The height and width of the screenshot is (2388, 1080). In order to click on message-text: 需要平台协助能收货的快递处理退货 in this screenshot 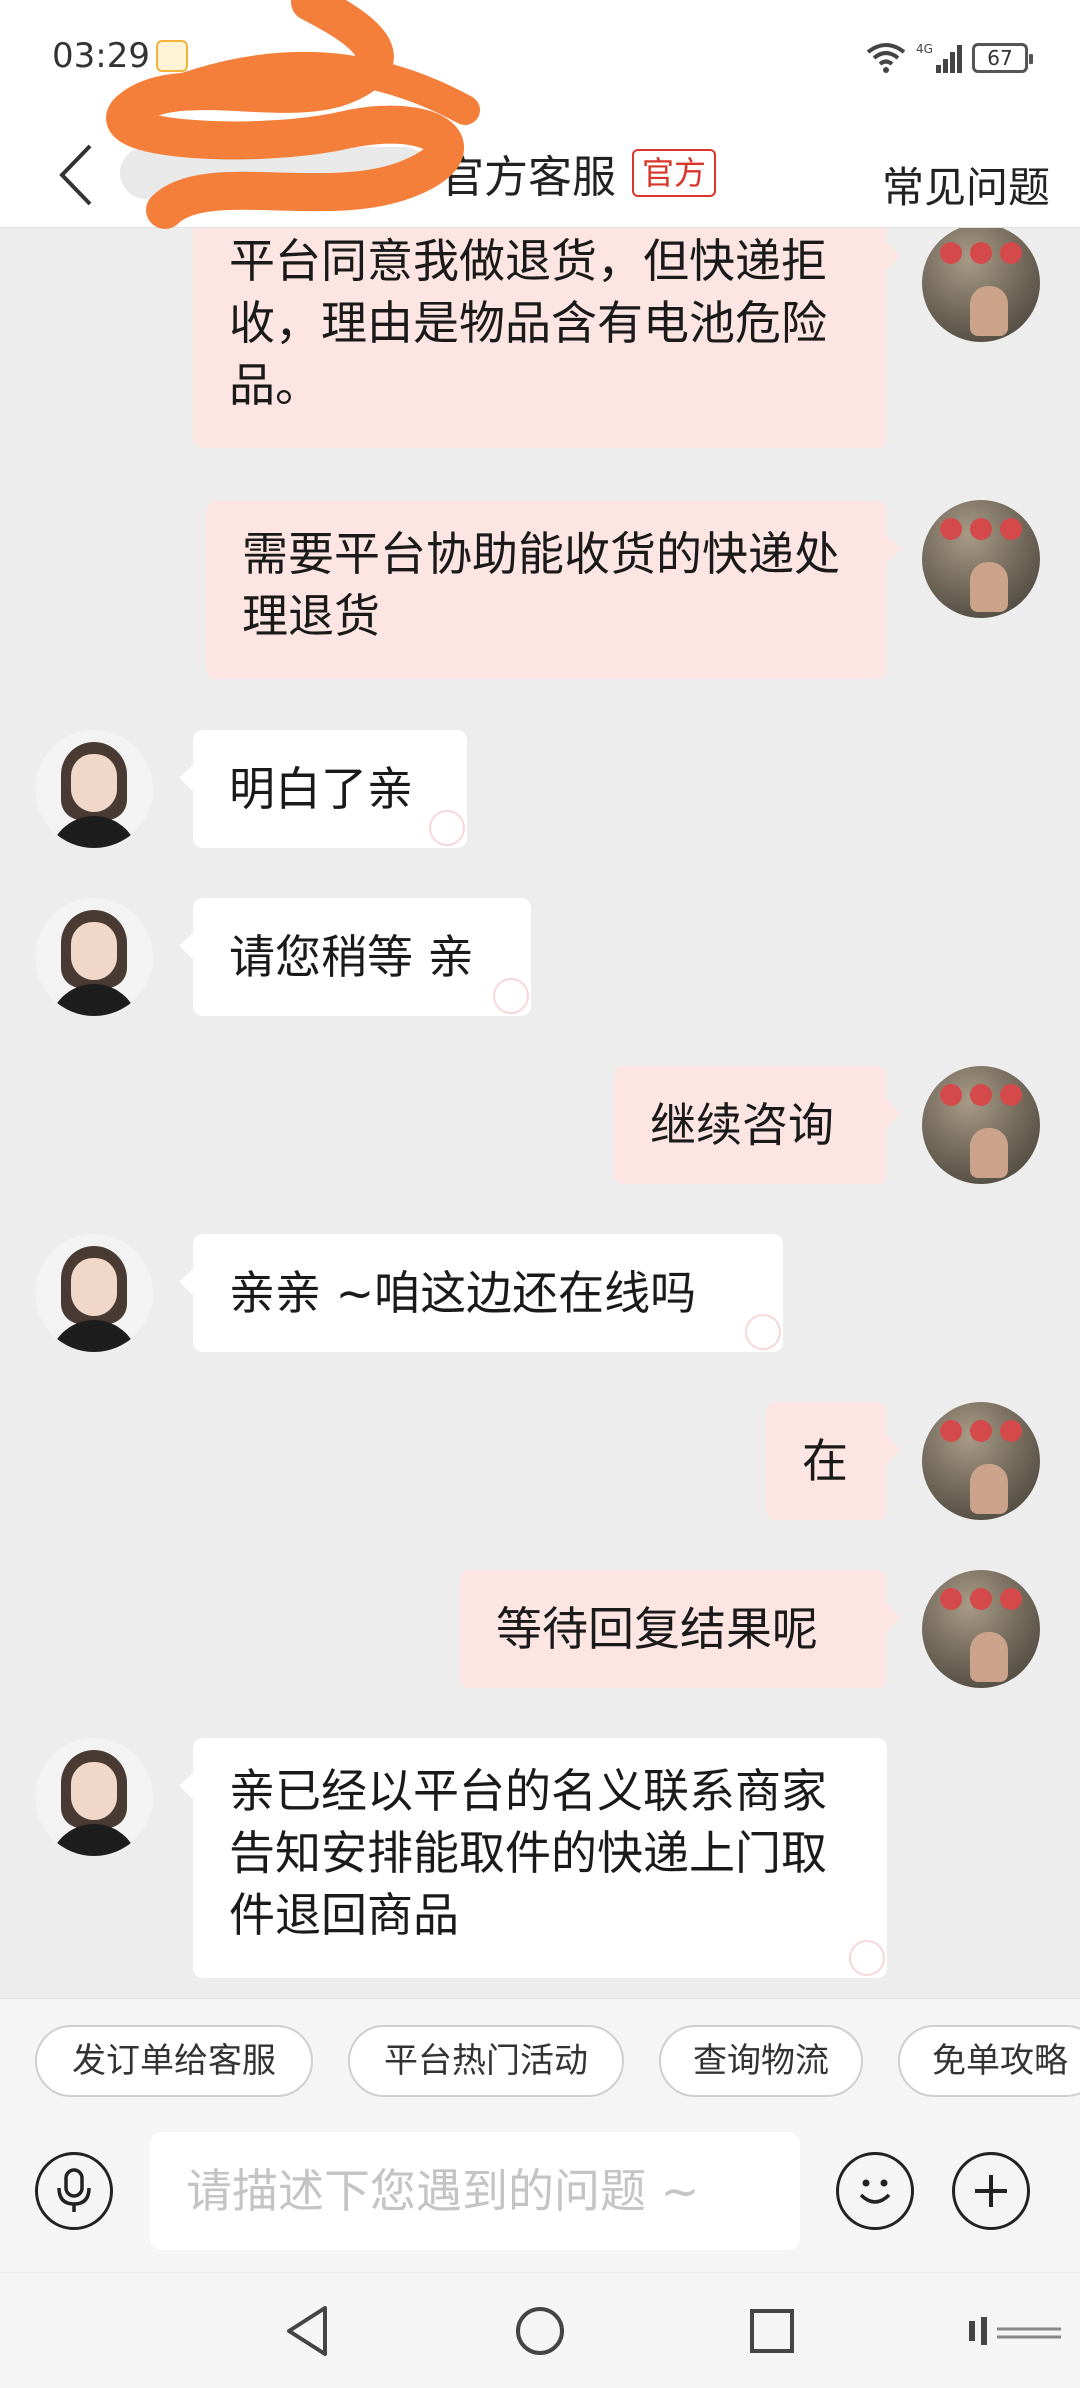, I will do `click(541, 585)`.